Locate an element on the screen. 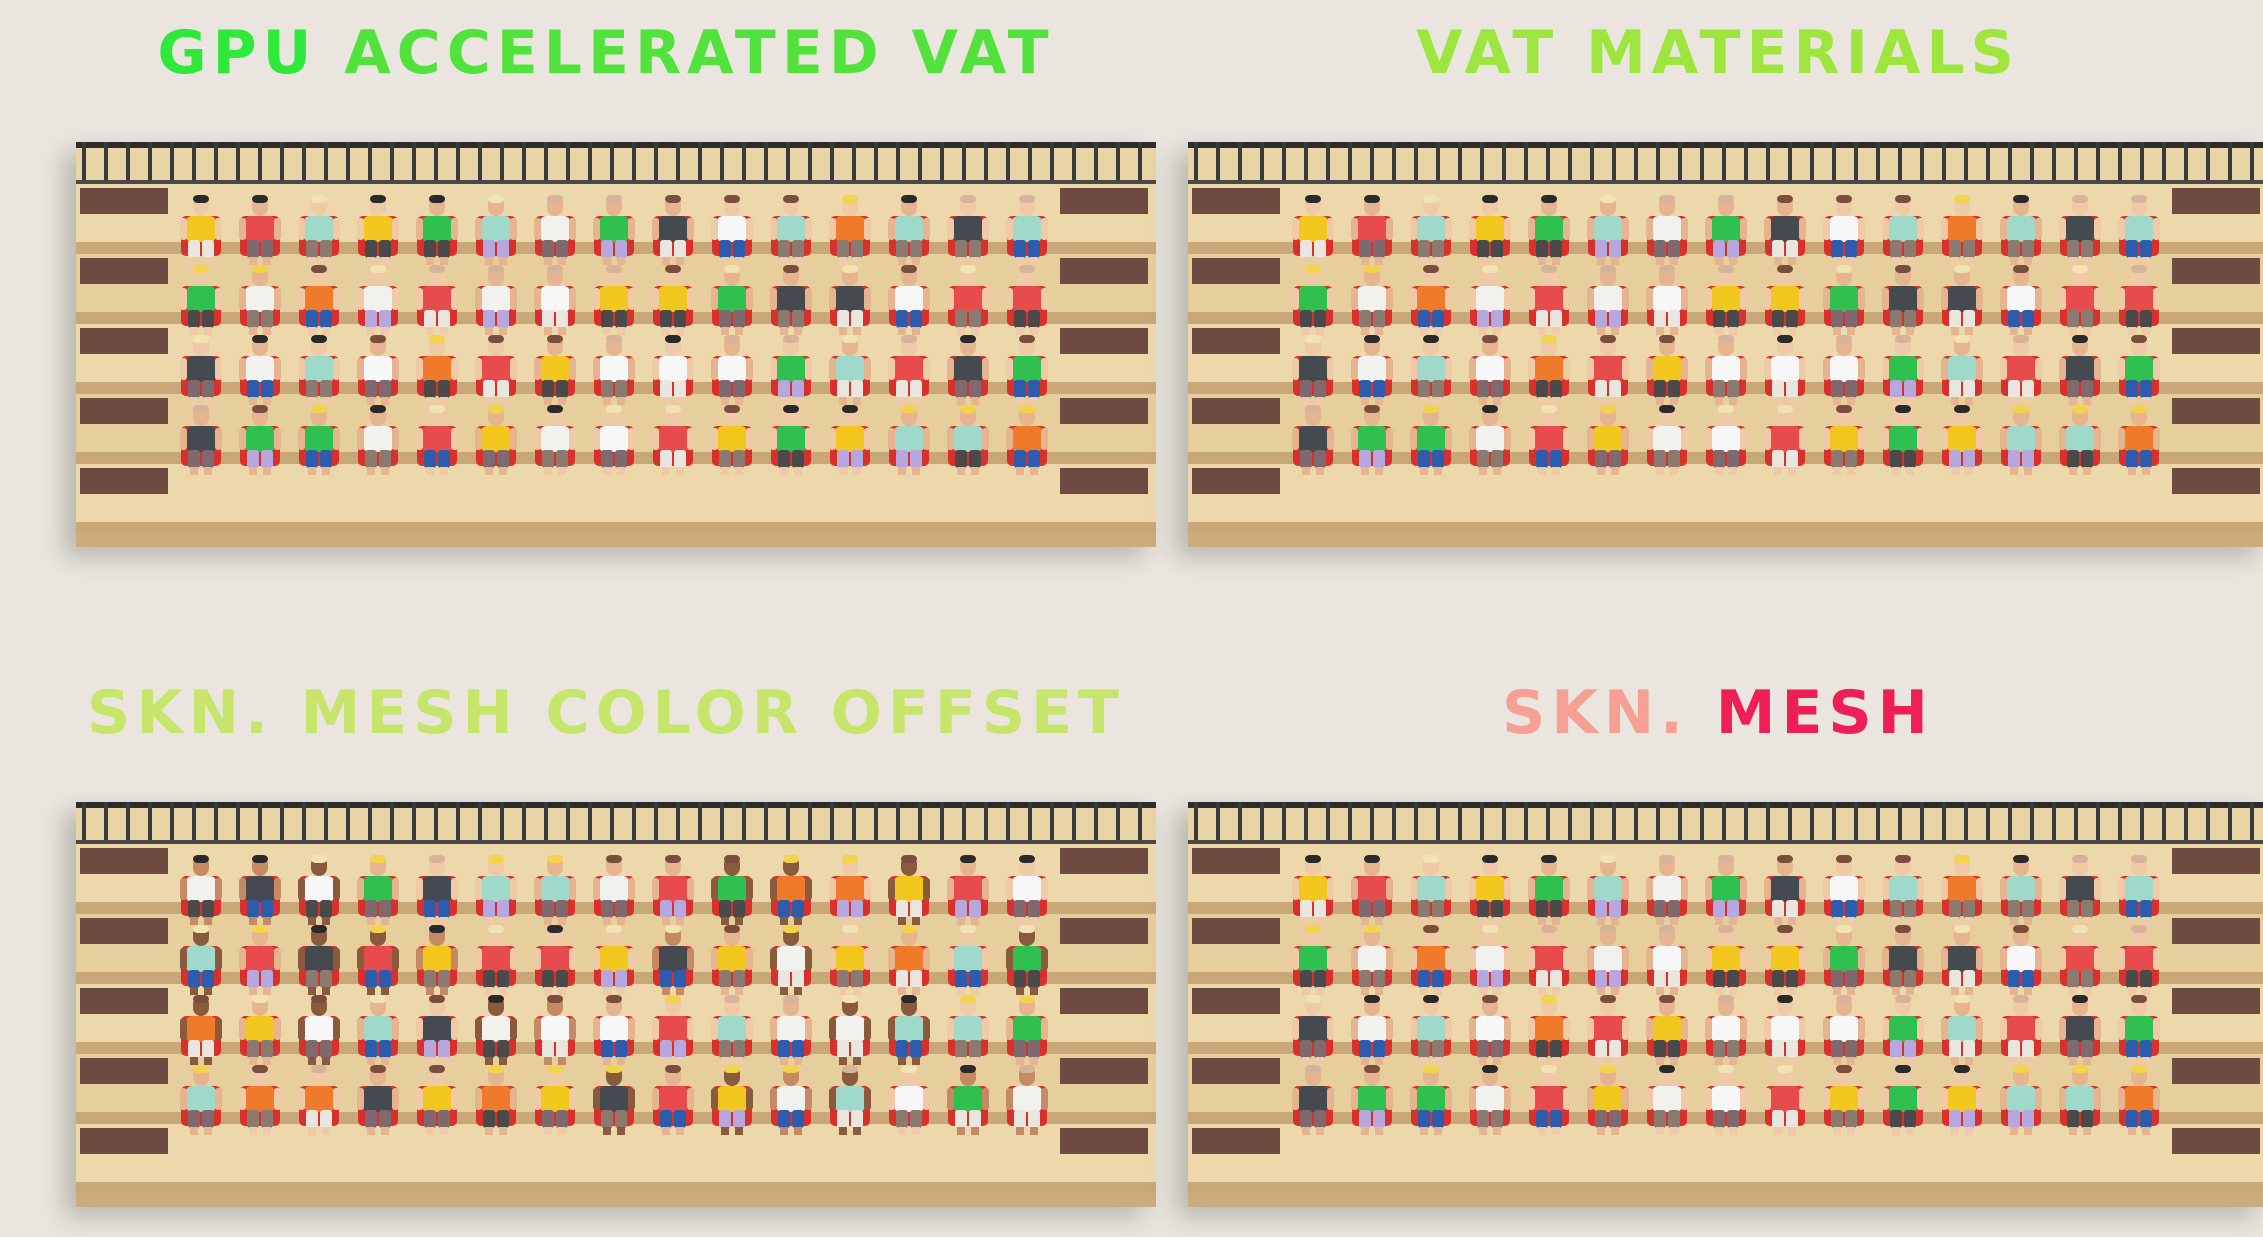 This screenshot has height=1237, width=2263. title-part: ACCELERATED VAT is located at coordinates (699, 53).